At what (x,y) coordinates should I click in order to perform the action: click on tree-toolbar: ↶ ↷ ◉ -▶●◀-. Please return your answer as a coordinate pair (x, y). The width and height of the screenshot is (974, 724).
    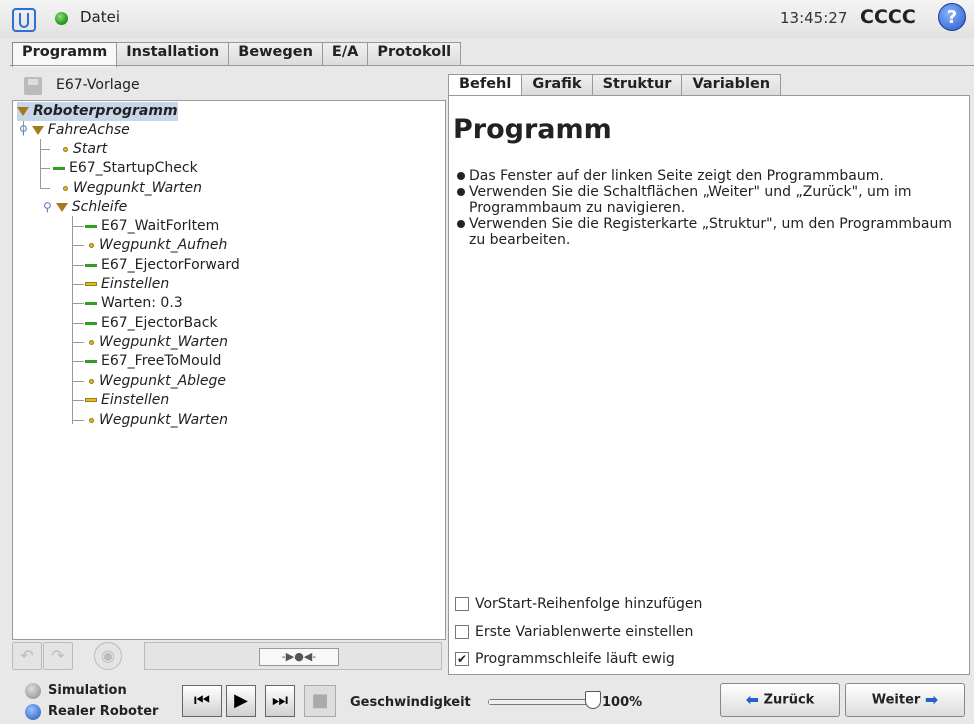
    Looking at the image, I should click on (229, 658).